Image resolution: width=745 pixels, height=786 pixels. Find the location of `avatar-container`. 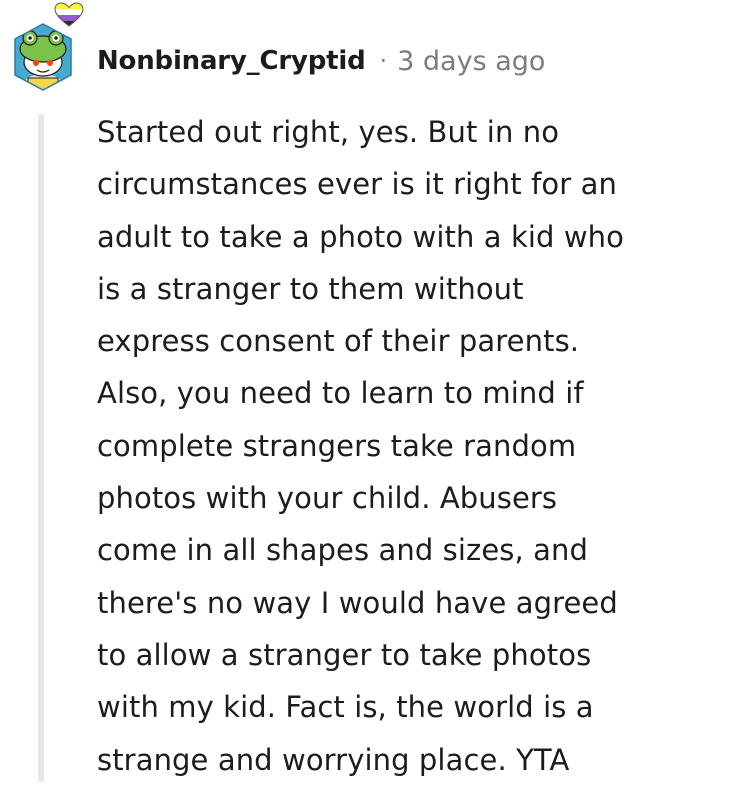

avatar-container is located at coordinates (46, 48).